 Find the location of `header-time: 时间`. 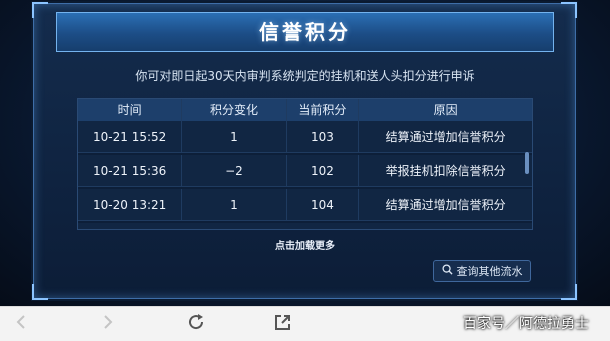

header-time: 时间 is located at coordinates (129, 110).